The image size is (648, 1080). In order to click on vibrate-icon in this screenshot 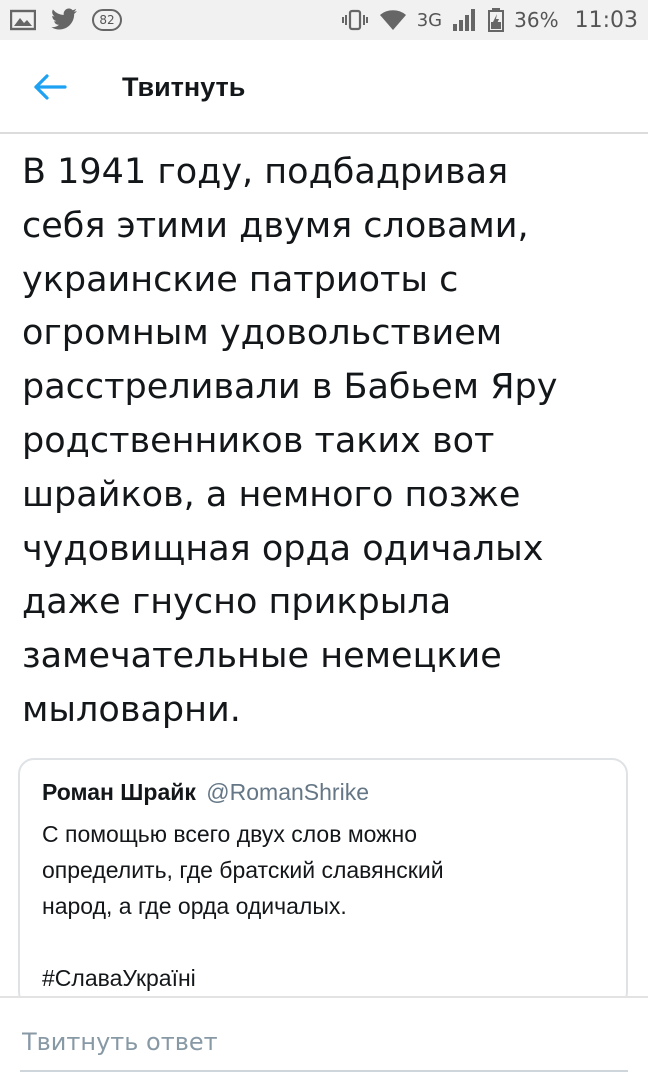, I will do `click(355, 20)`.